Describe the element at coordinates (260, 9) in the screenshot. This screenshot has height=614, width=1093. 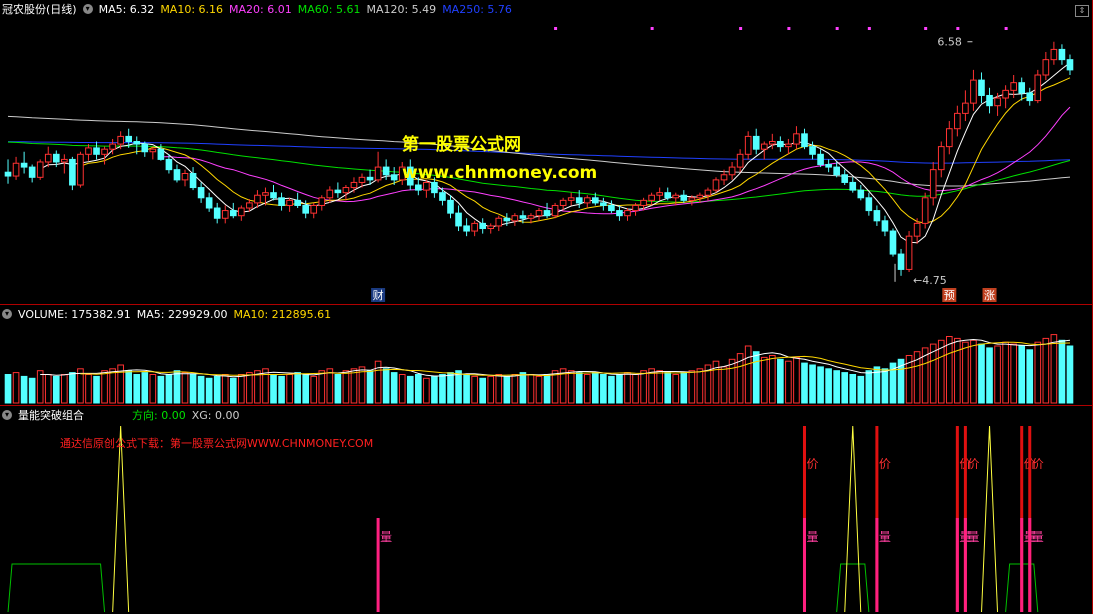
I see `ma20-legend: MA20: 6.01` at that location.